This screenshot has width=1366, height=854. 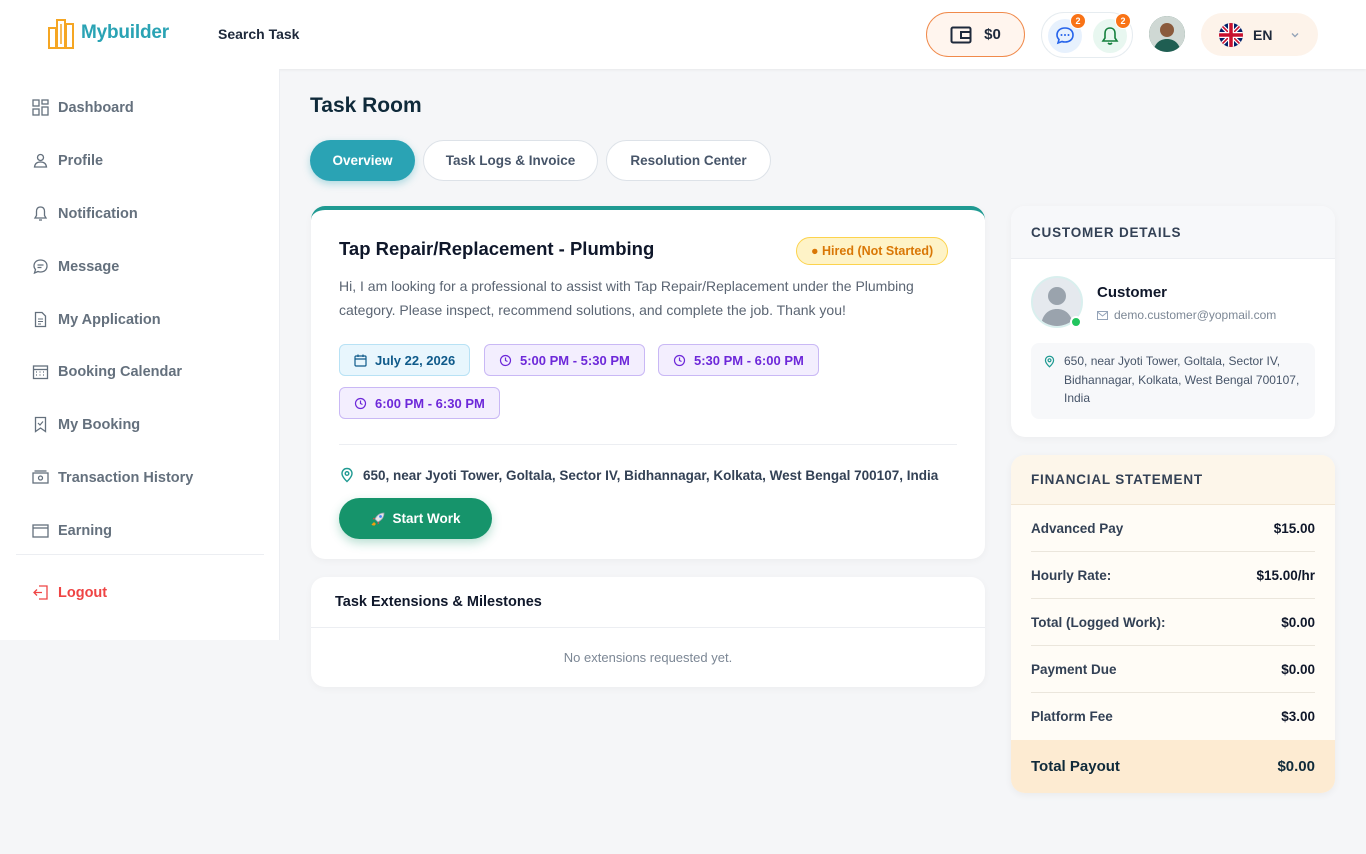 I want to click on financial-row-hourly-rate: Hourly Rate: $15.00/hr, so click(x=1173, y=575).